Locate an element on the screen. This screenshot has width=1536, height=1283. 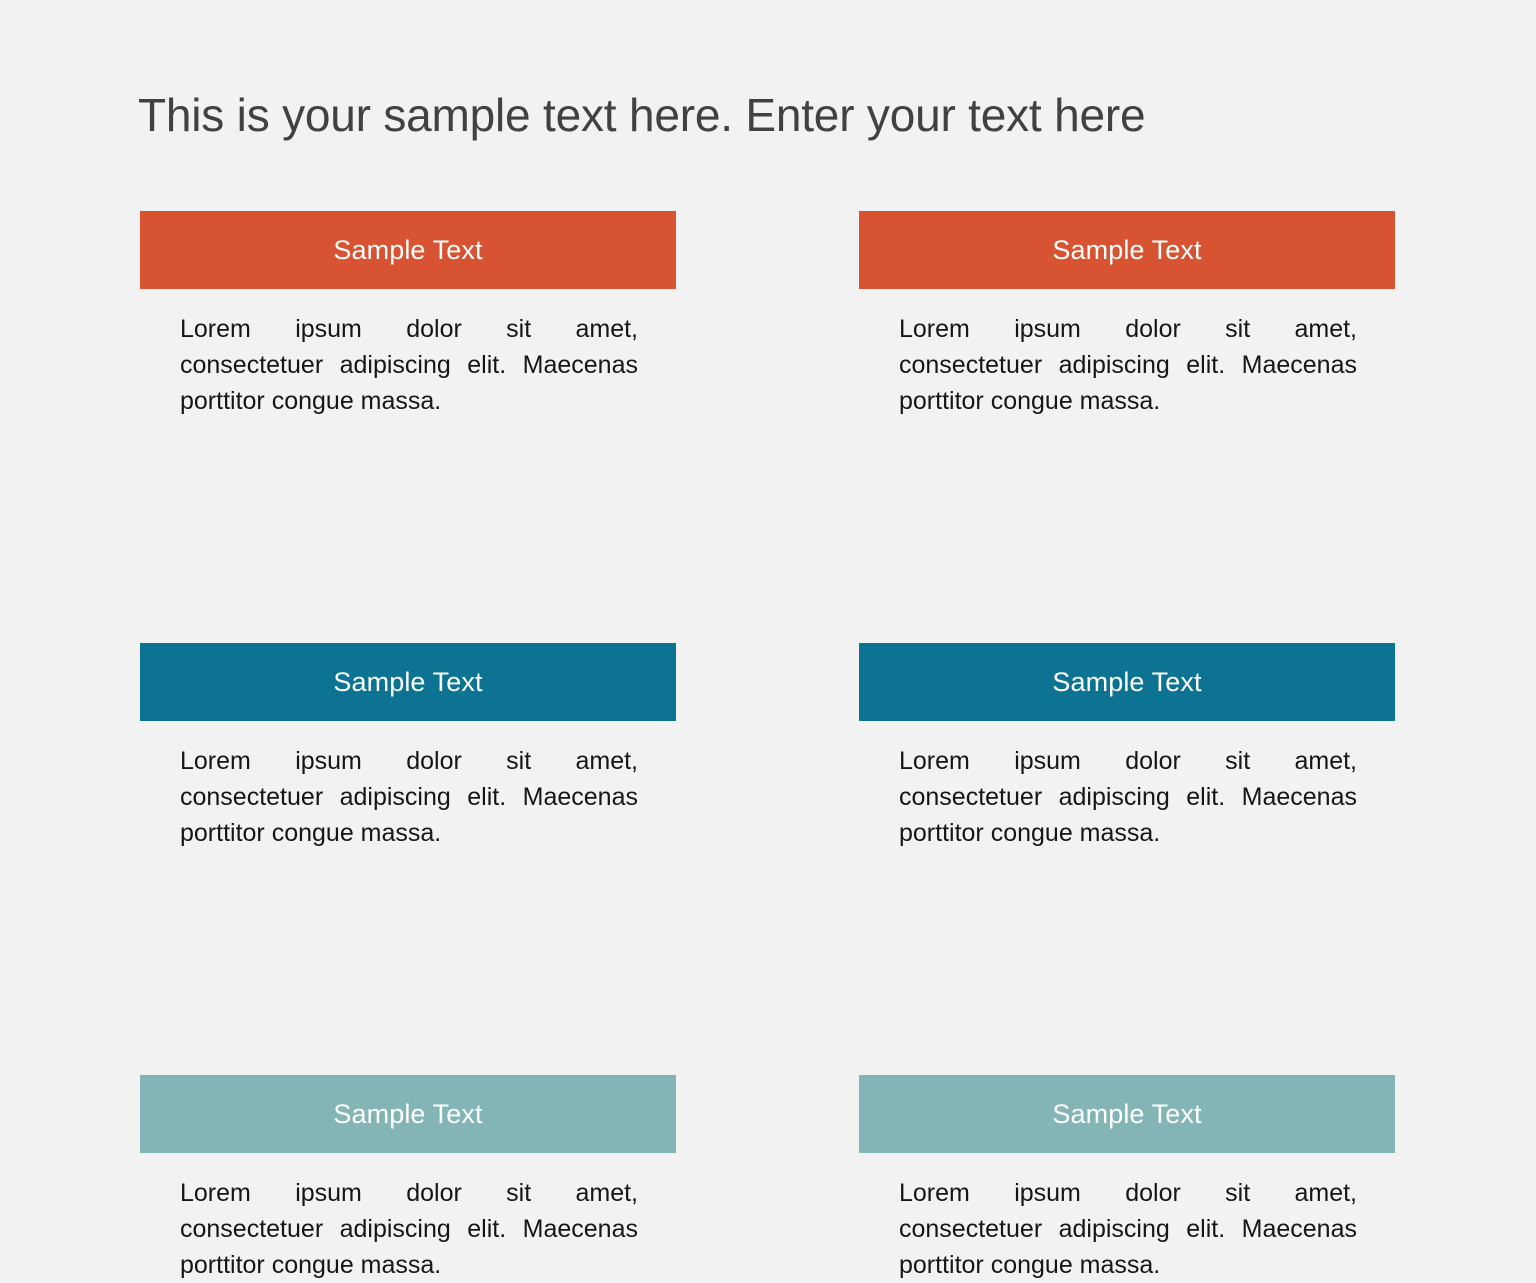
card-3-header-bar: Sample Text is located at coordinates (408, 682).